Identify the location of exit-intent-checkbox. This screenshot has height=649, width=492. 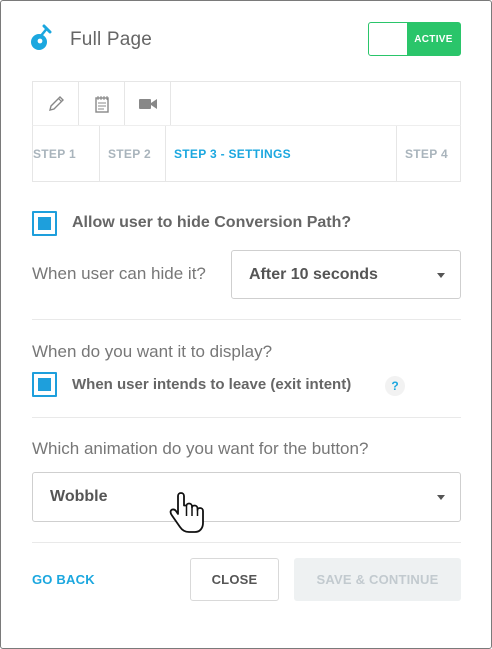
(44, 384).